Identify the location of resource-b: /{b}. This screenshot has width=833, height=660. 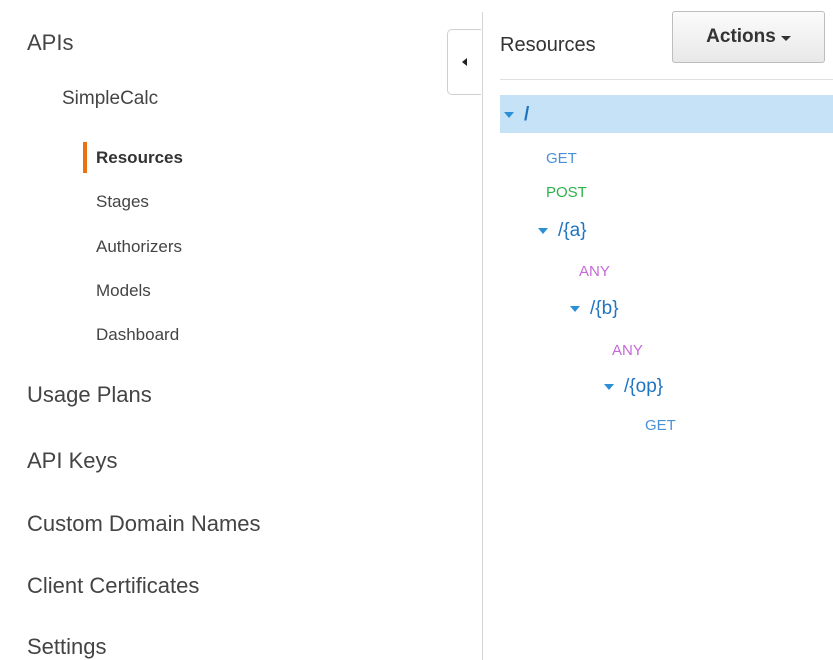
(594, 309).